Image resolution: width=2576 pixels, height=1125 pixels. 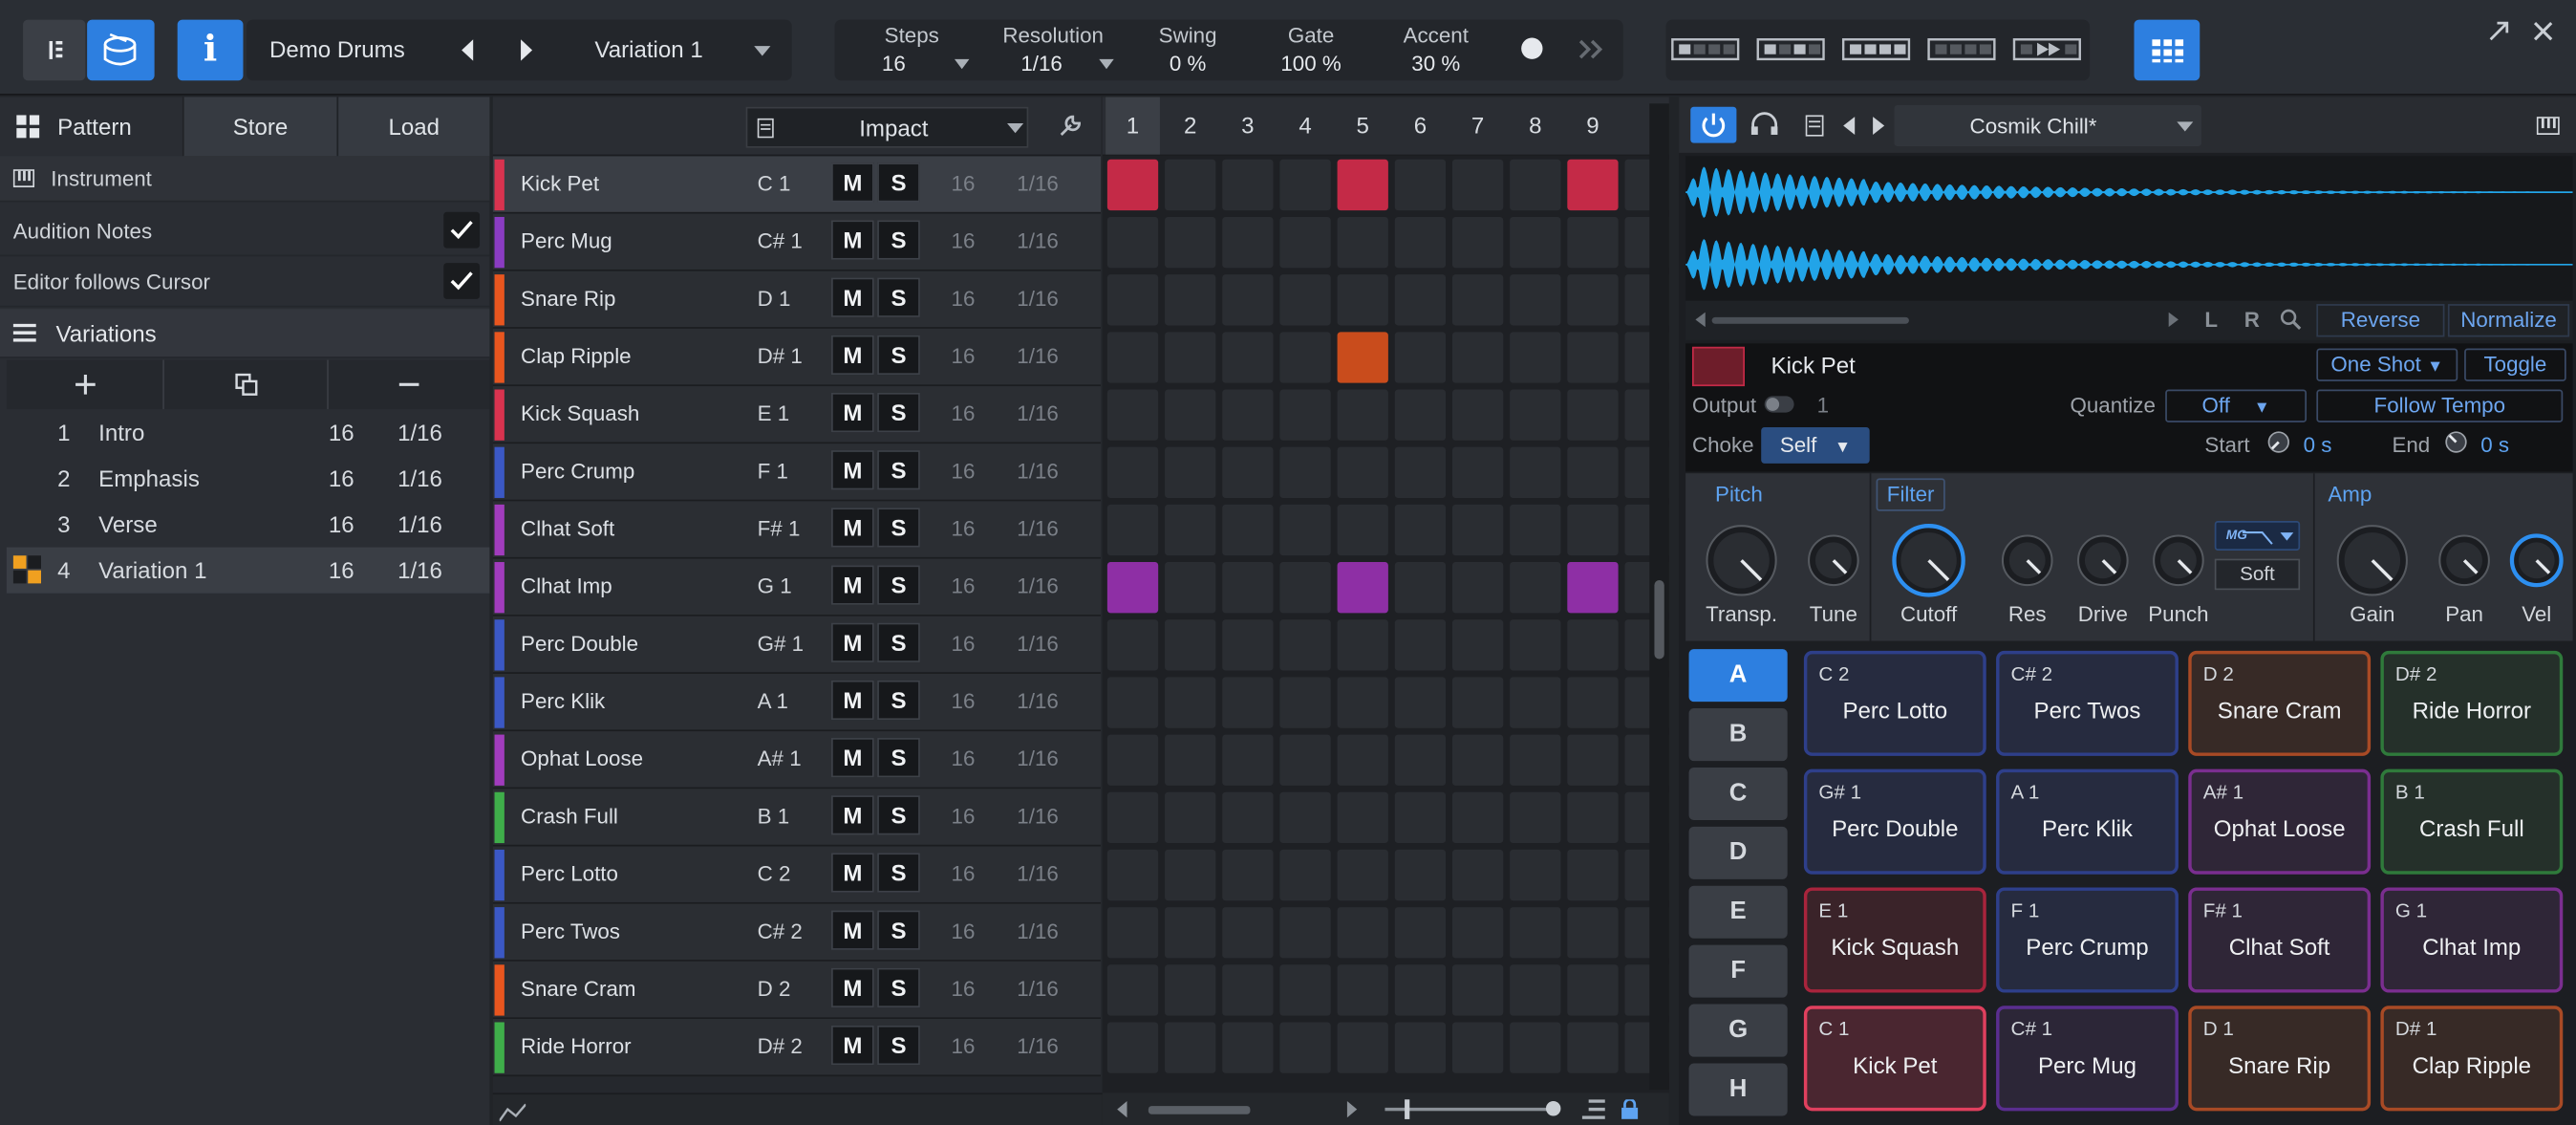 What do you see at coordinates (1848, 126) in the screenshot?
I see `prev-preset-icon` at bounding box center [1848, 126].